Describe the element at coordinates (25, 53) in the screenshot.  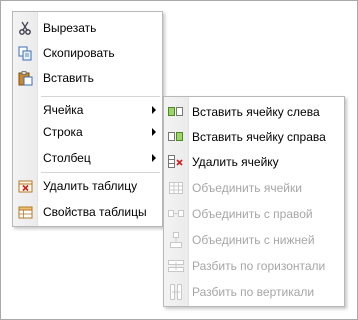
I see `copy-icon` at that location.